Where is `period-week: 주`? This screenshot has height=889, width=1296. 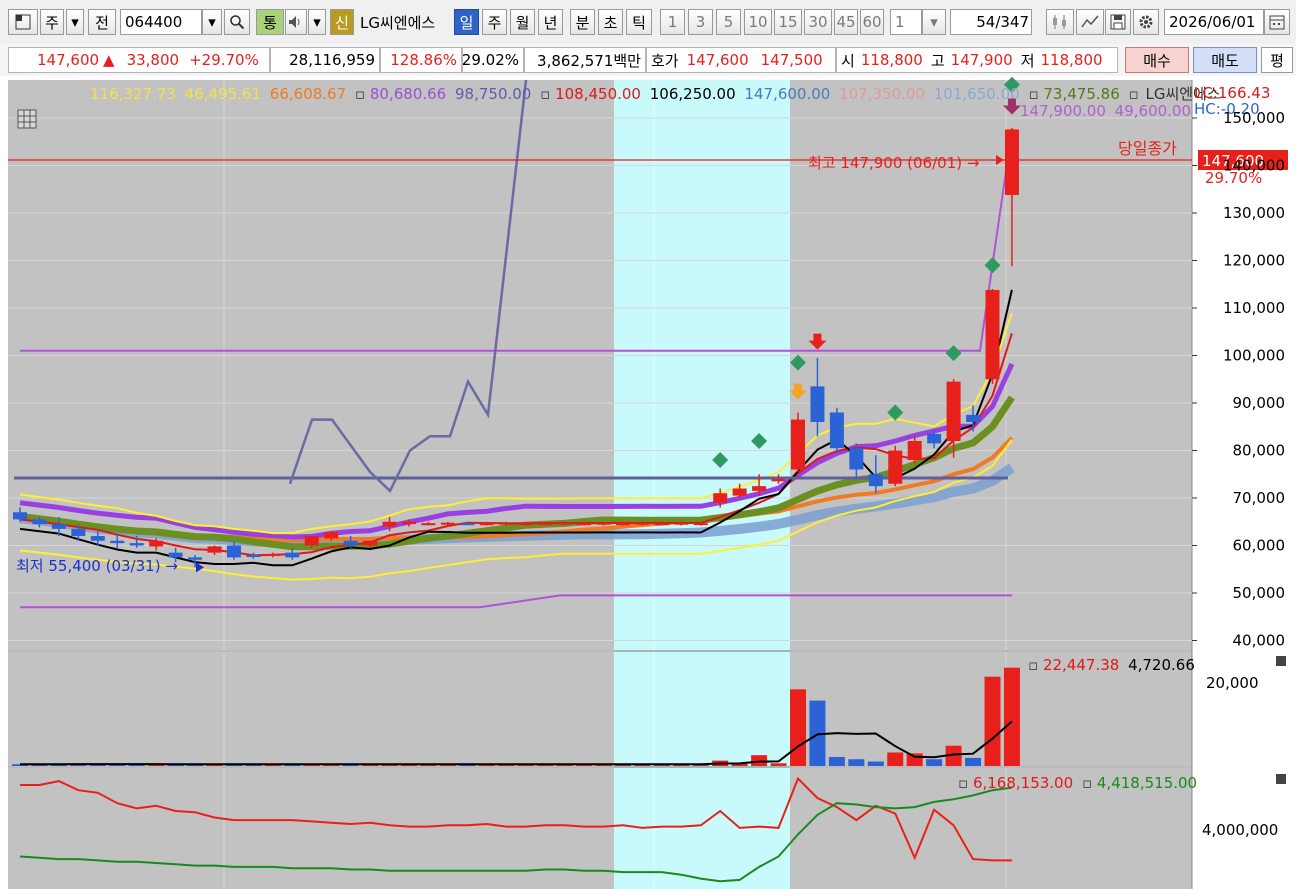
period-week: 주 is located at coordinates (494, 22).